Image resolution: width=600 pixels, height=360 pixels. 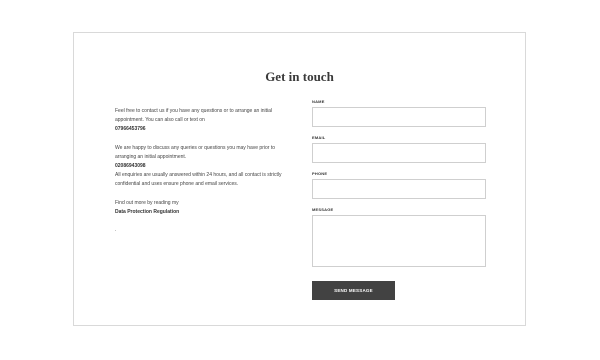 What do you see at coordinates (151, 156) in the screenshot?
I see `discuss-text-line2: arranging an initial appointment.` at bounding box center [151, 156].